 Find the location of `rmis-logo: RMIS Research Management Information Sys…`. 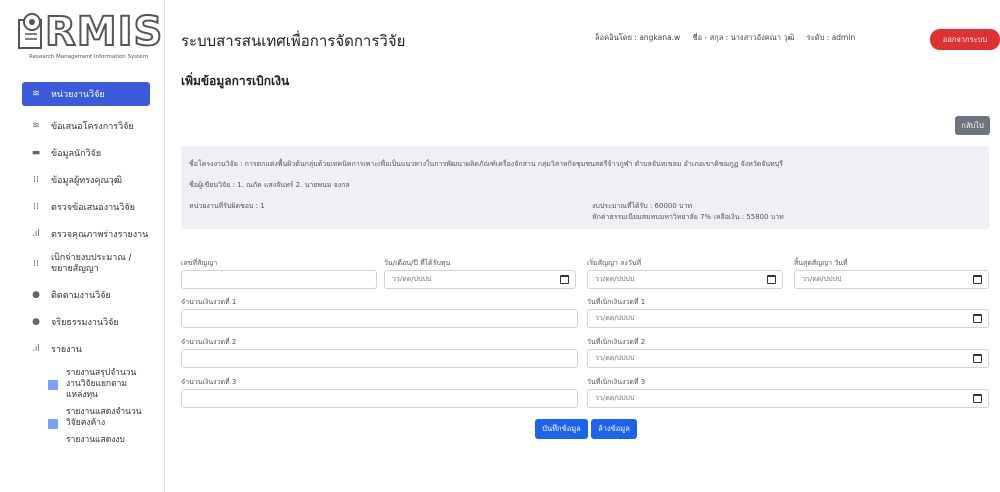

rmis-logo: RMIS Research Management Information Sys… is located at coordinates (89, 38).